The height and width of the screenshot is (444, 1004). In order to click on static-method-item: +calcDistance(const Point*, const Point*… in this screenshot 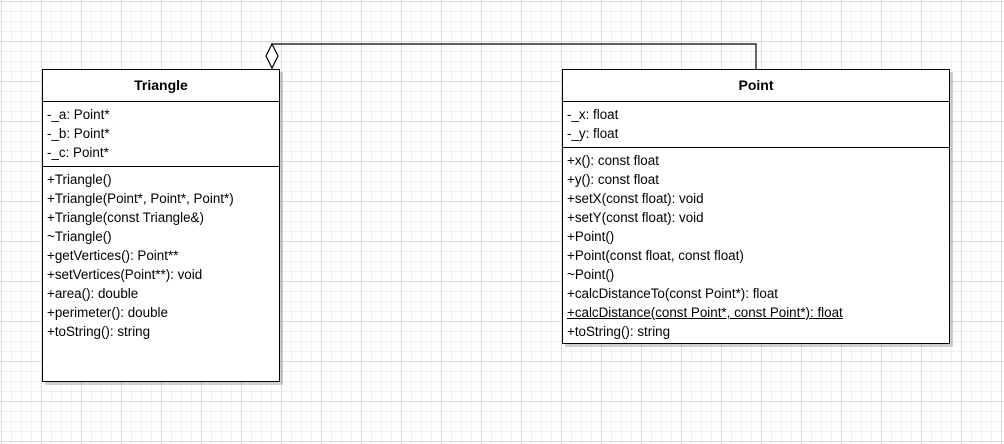, I will do `click(705, 312)`.